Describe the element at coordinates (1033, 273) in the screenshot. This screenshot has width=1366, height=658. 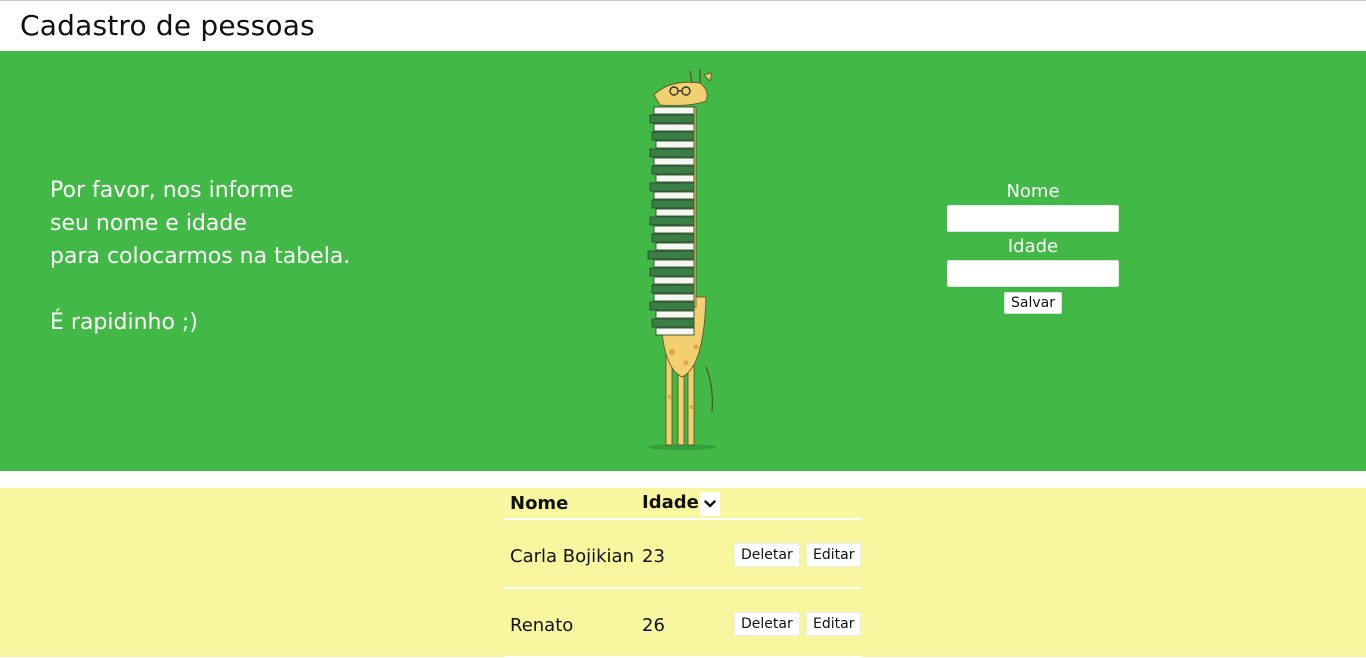
I see `age-input` at that location.